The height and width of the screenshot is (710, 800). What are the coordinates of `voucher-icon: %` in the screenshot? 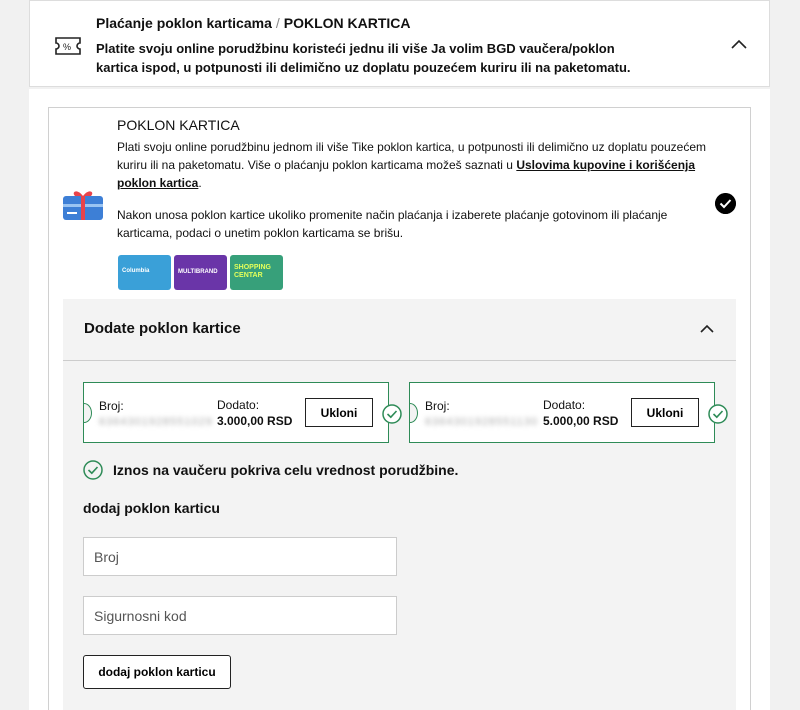 It's located at (68, 46).